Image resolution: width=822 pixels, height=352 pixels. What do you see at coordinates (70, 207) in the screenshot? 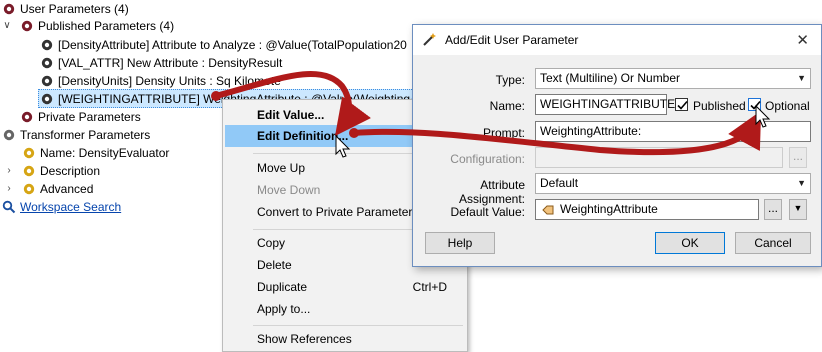
I see `workspace-search-label: Workspace Search` at bounding box center [70, 207].